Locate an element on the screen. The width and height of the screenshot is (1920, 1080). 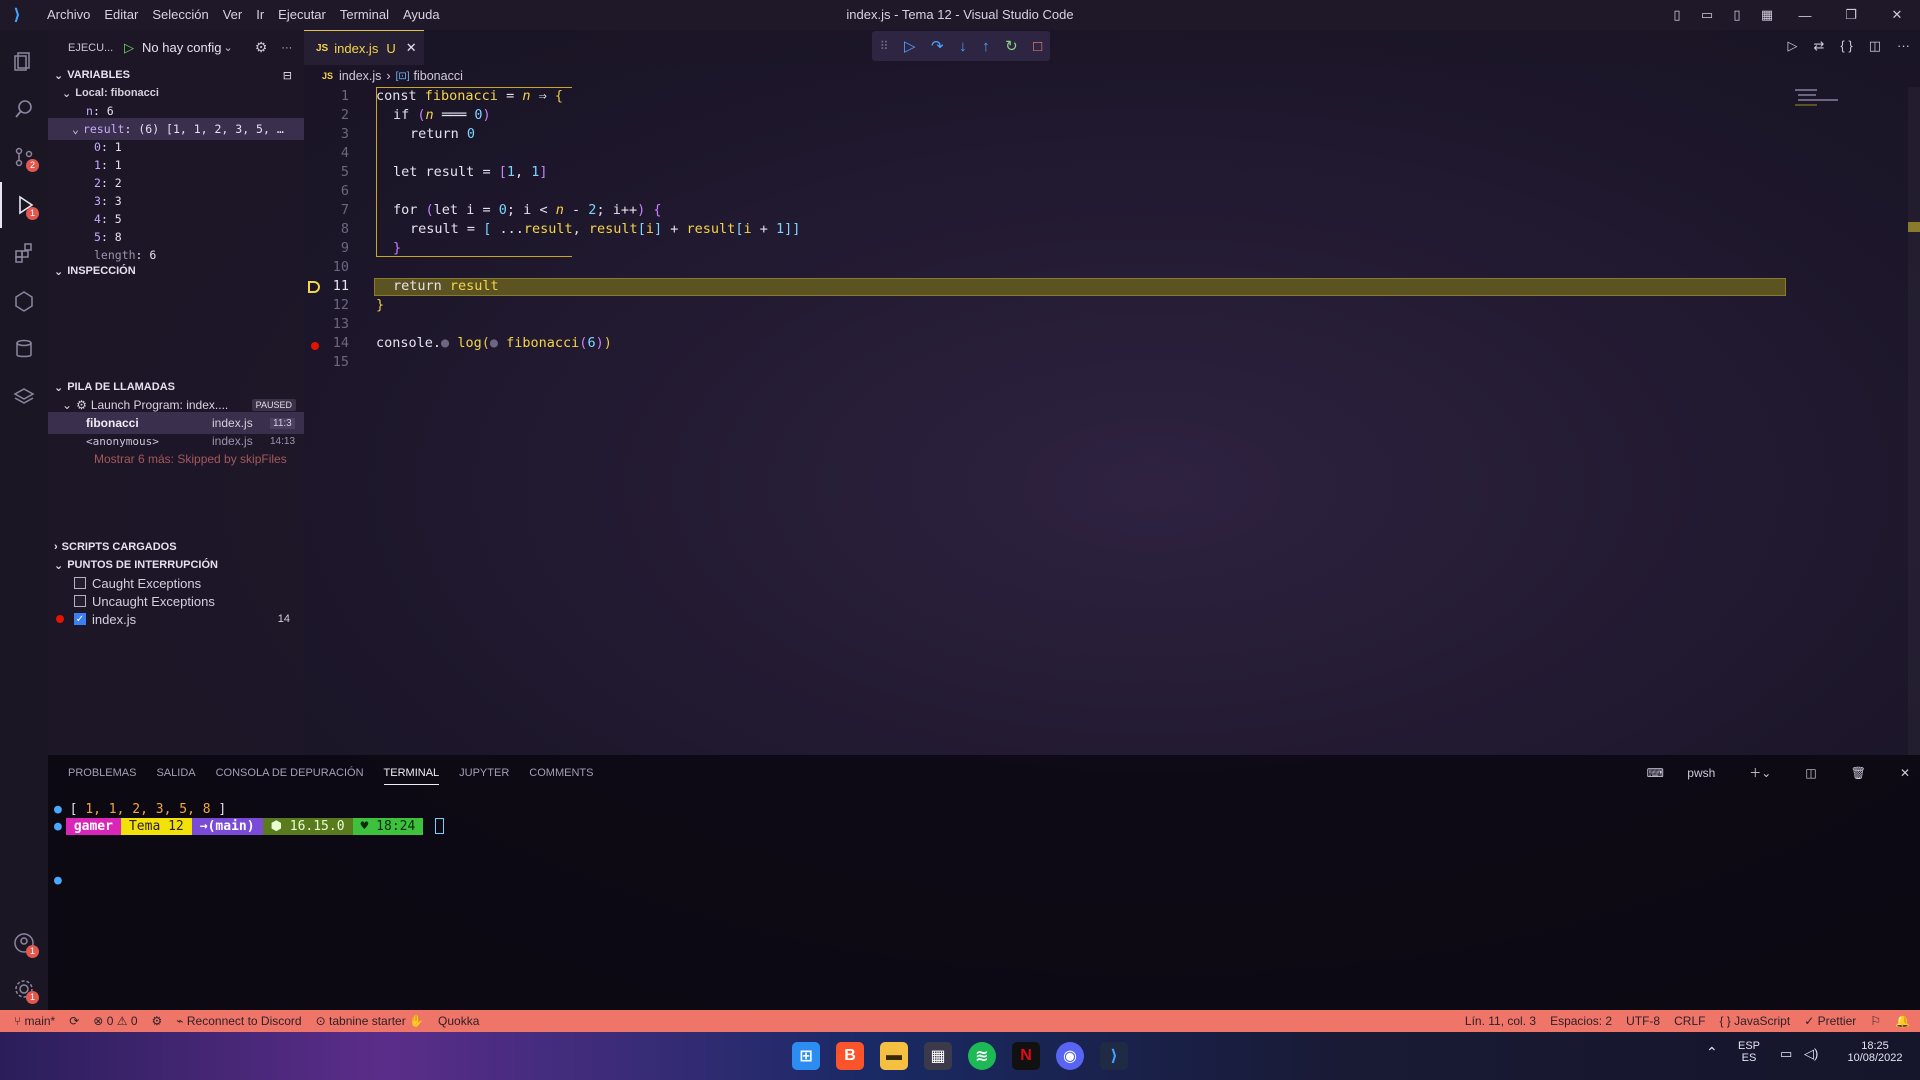
encoding: UTF-8 is located at coordinates (1643, 1021).